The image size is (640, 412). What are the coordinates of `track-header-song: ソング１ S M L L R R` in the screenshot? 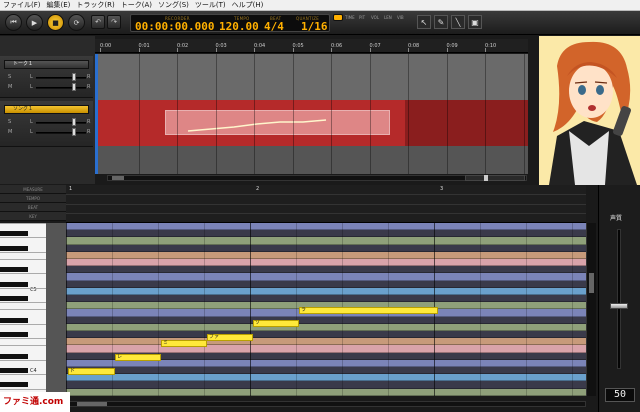 It's located at (46, 124).